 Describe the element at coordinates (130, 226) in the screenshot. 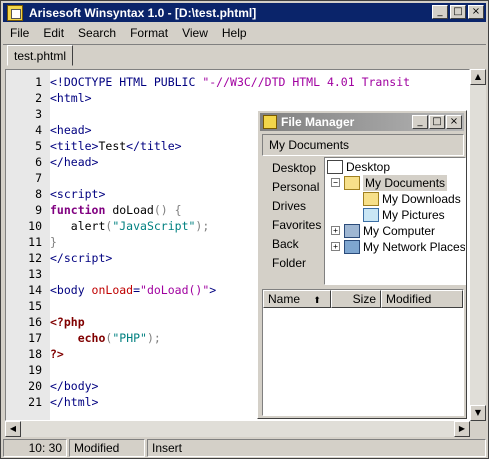

I see `code-text: alert("JavaScript");` at that location.